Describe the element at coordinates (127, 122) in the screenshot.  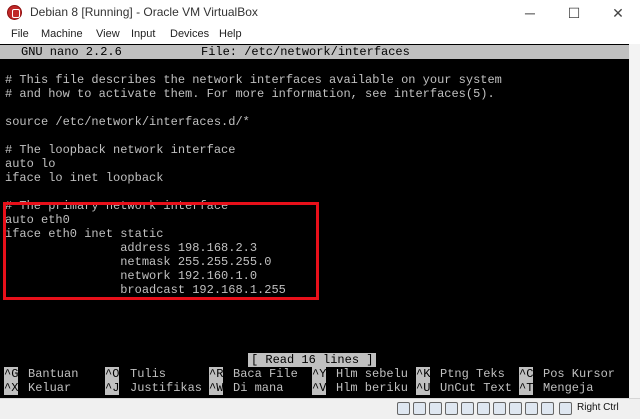
I see `file-line: source /etc/network/interfaces.d/*` at that location.